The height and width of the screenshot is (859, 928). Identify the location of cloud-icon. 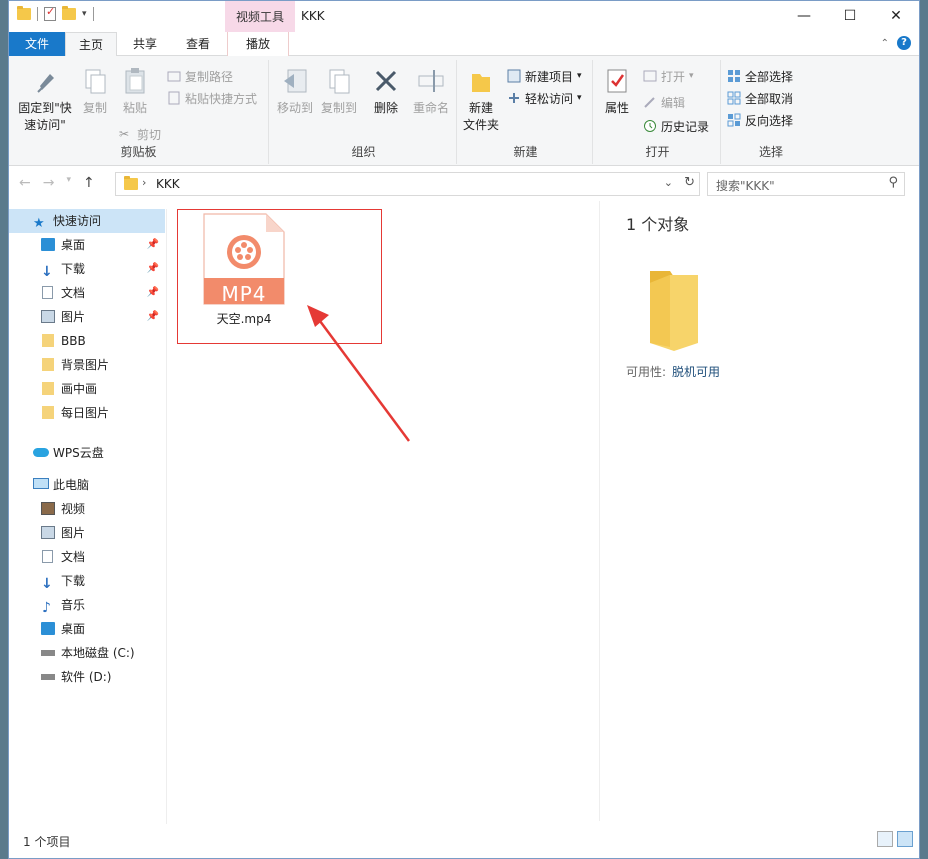
(41, 452).